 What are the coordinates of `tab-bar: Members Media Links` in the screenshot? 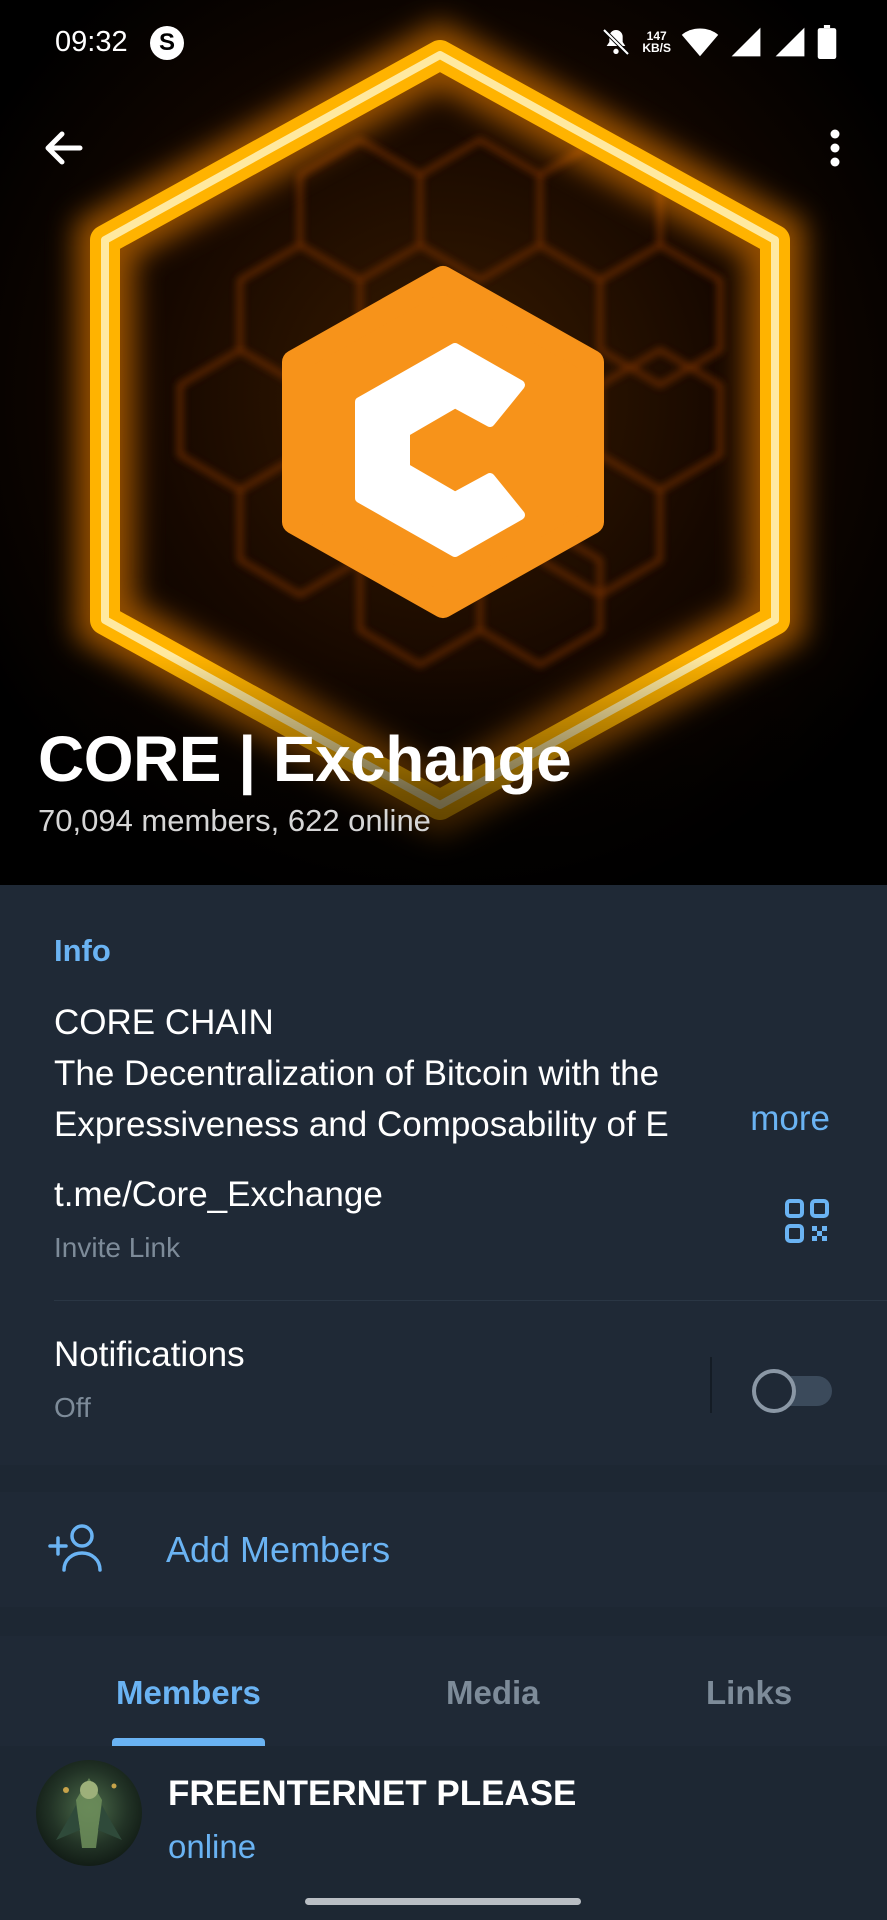 It's located at (443, 1691).